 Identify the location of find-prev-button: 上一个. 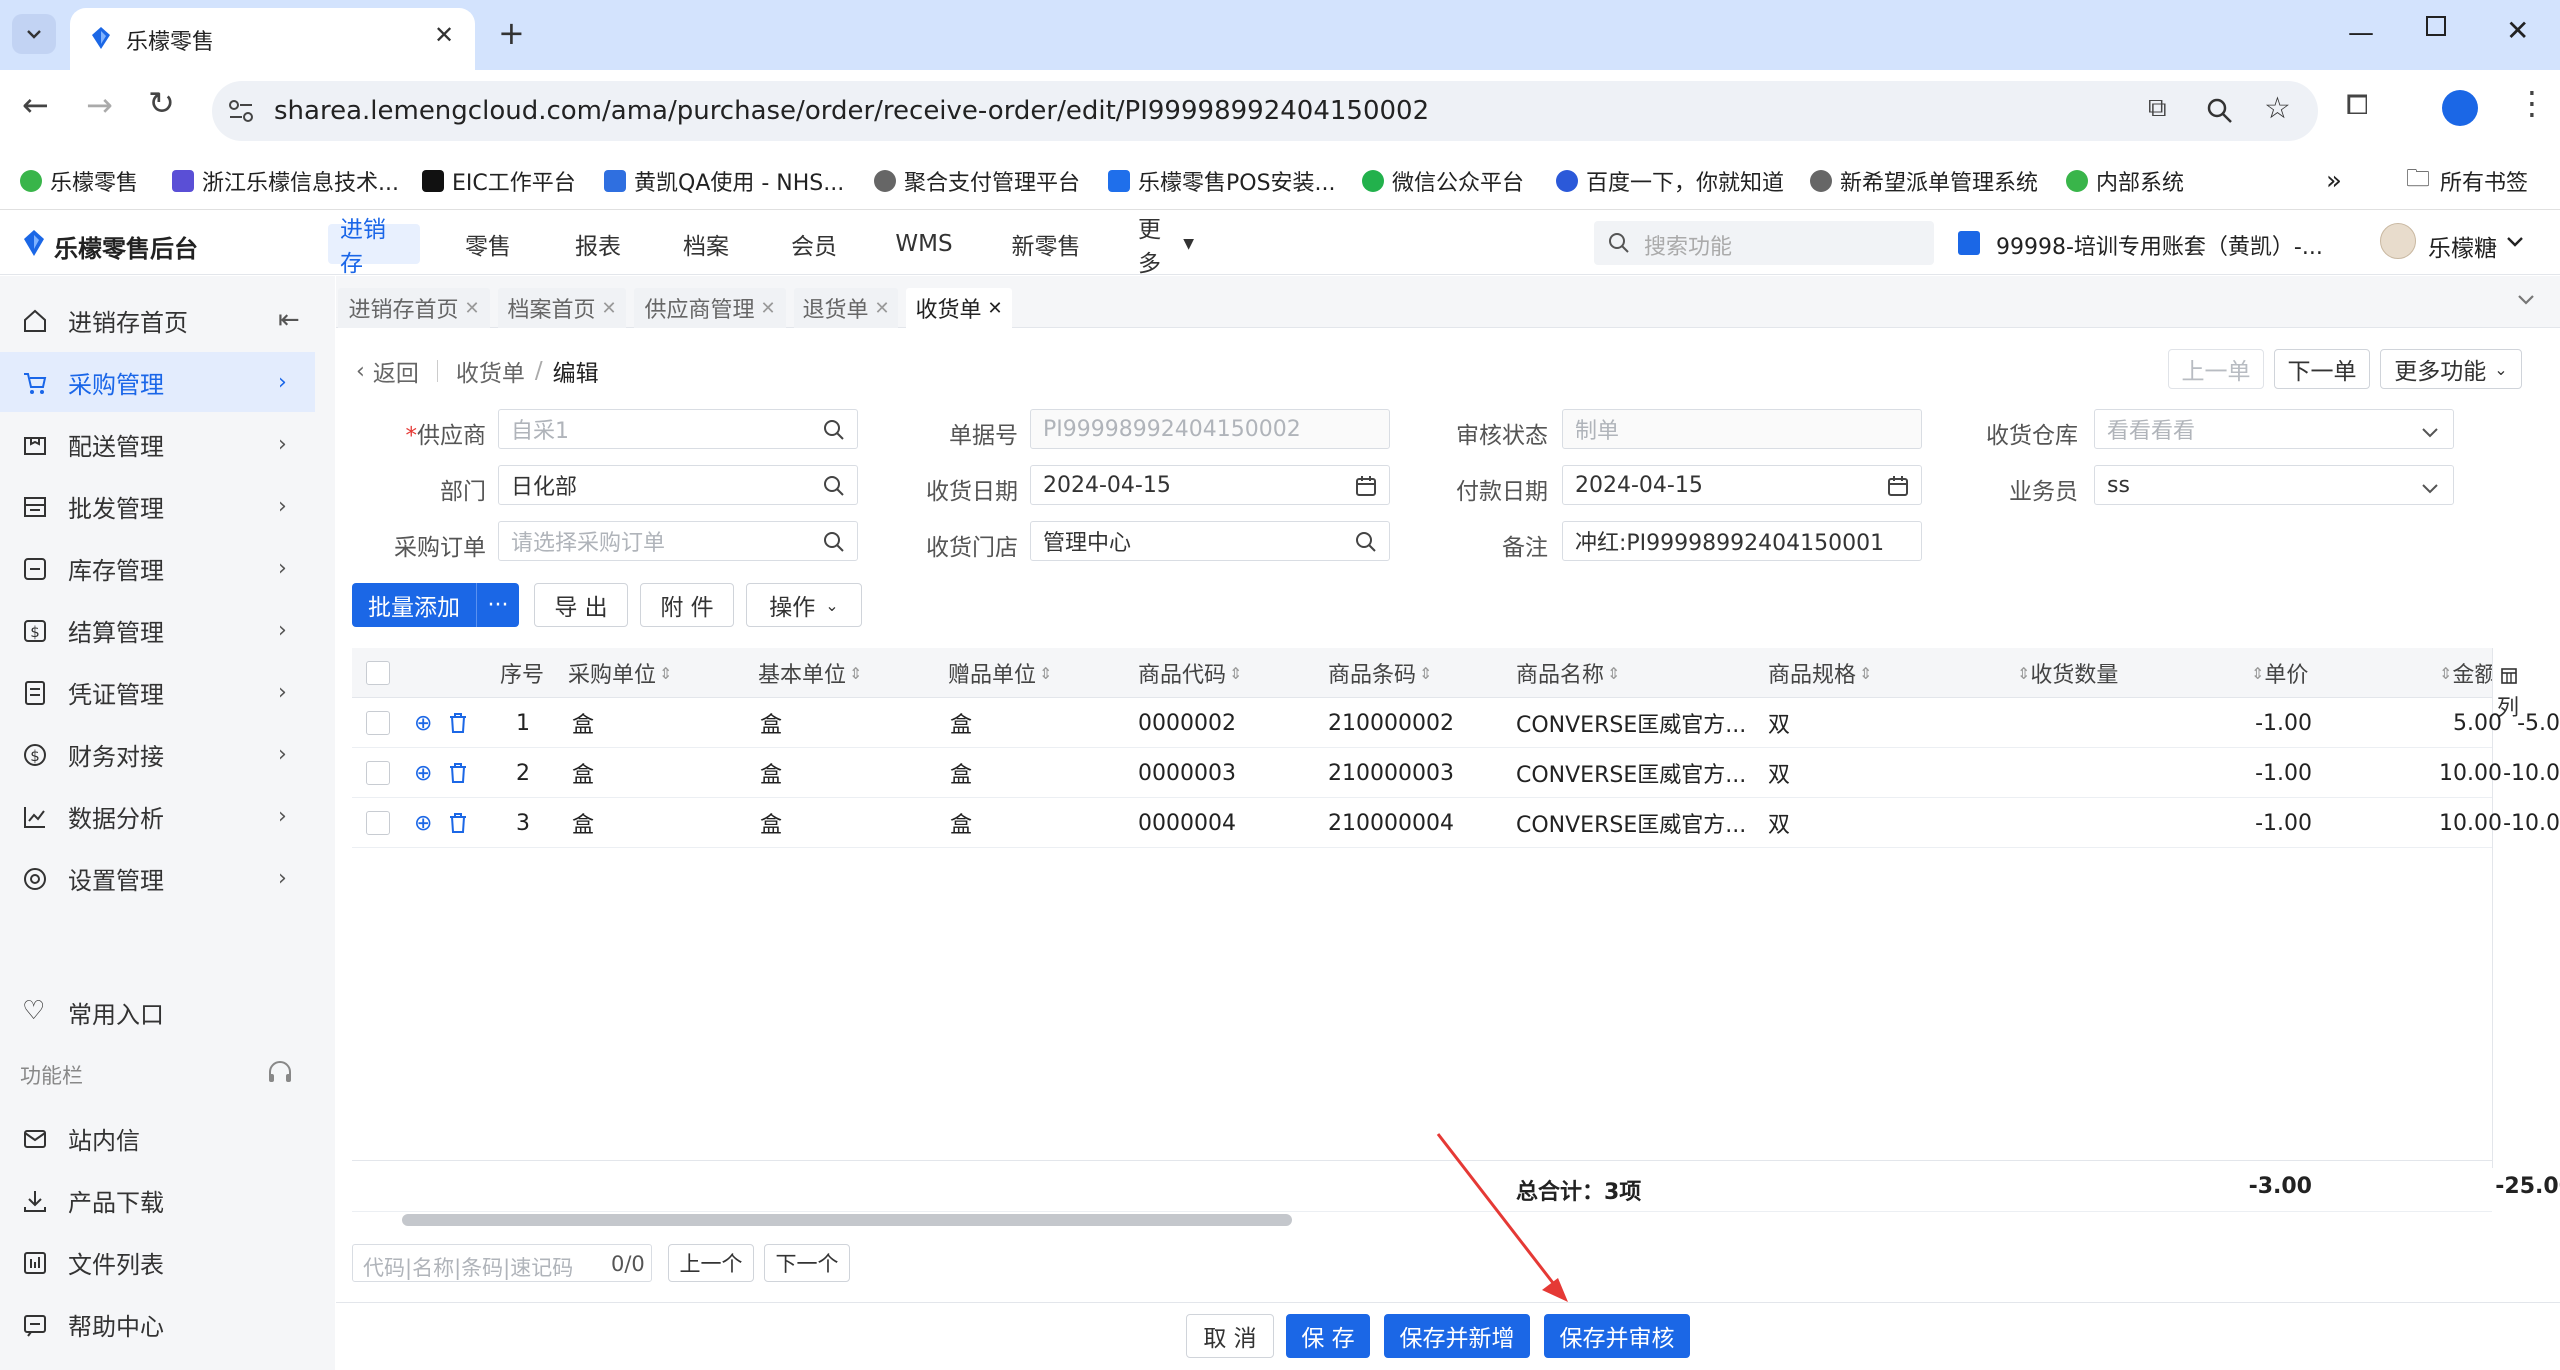
(711, 1263).